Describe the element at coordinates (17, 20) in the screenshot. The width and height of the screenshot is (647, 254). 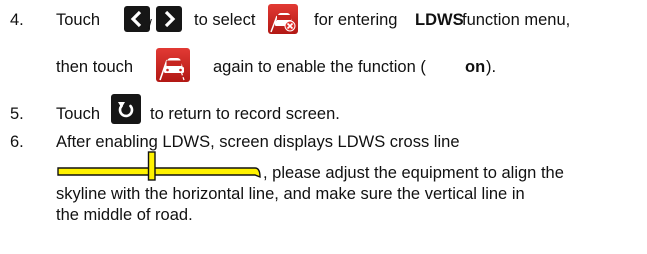
I see `step-number: 4.` at that location.